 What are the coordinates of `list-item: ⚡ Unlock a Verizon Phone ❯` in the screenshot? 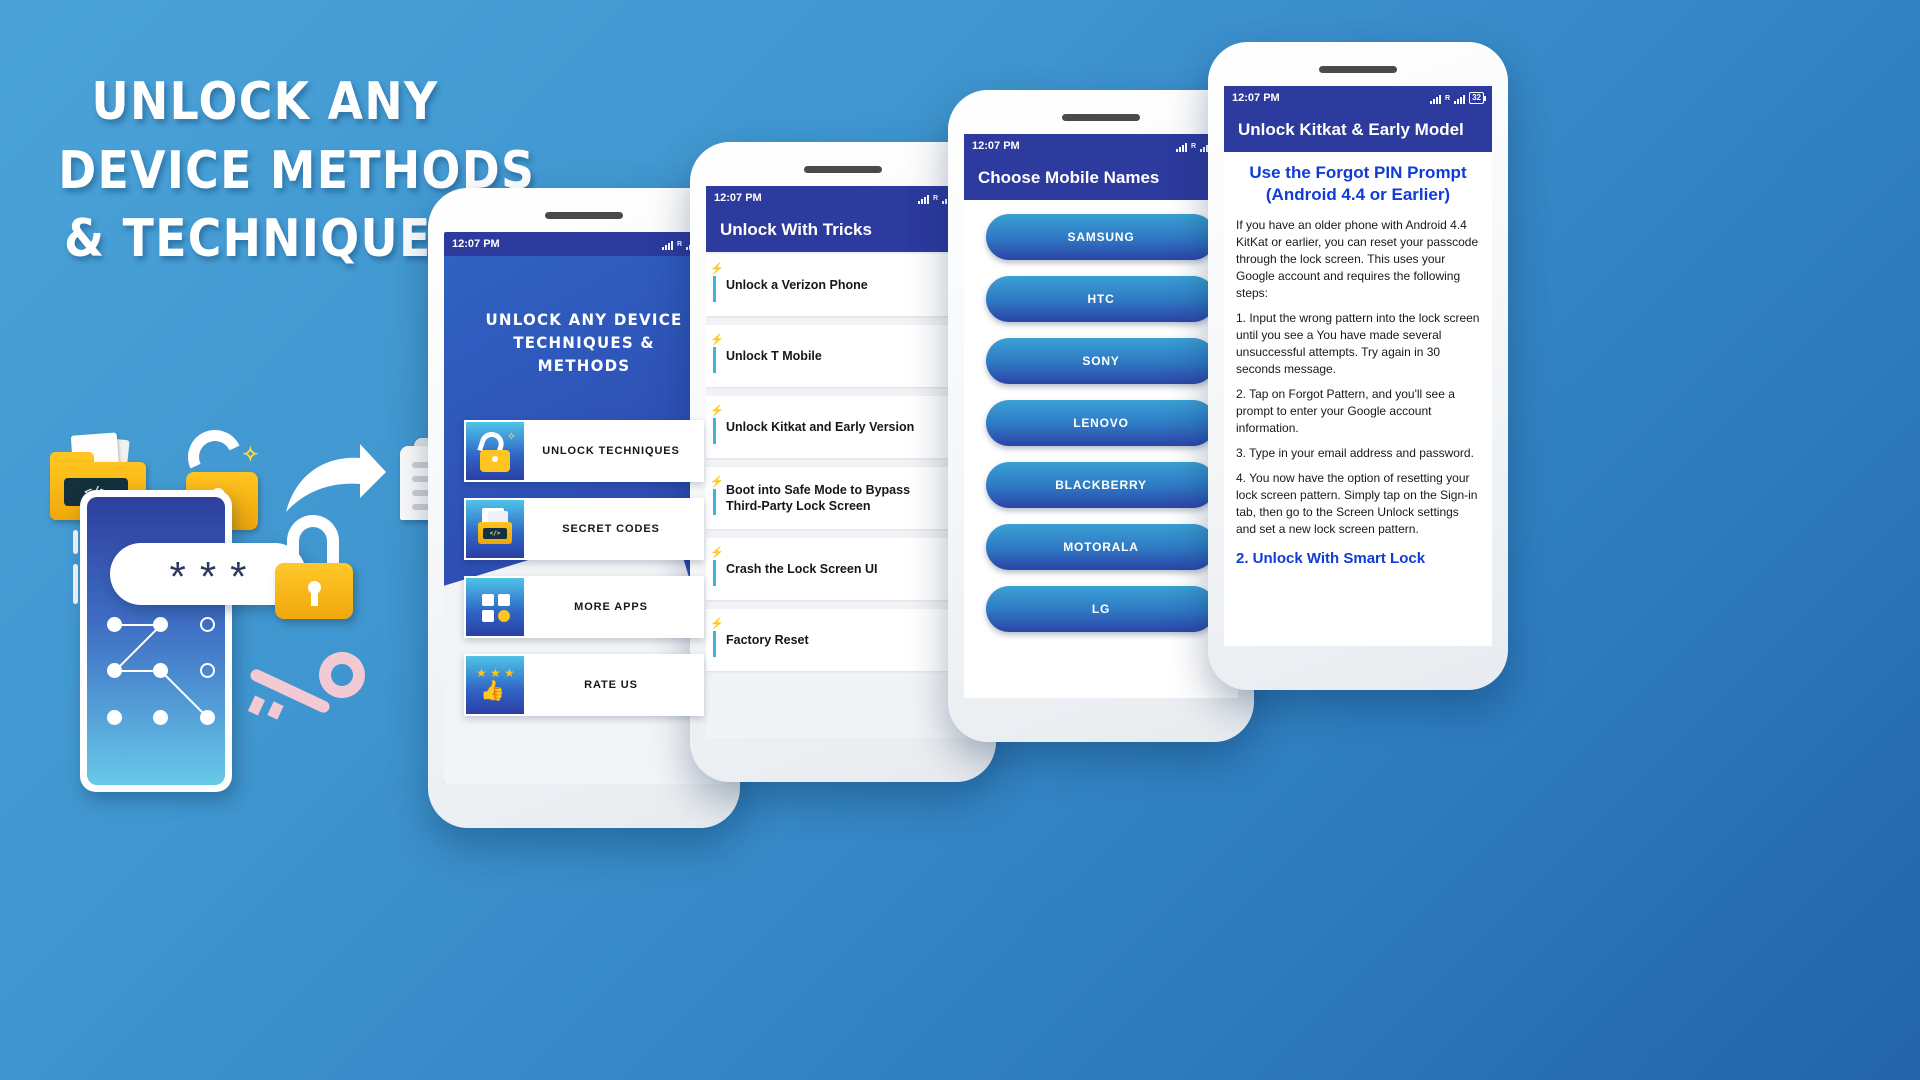 It's located at (843, 285).